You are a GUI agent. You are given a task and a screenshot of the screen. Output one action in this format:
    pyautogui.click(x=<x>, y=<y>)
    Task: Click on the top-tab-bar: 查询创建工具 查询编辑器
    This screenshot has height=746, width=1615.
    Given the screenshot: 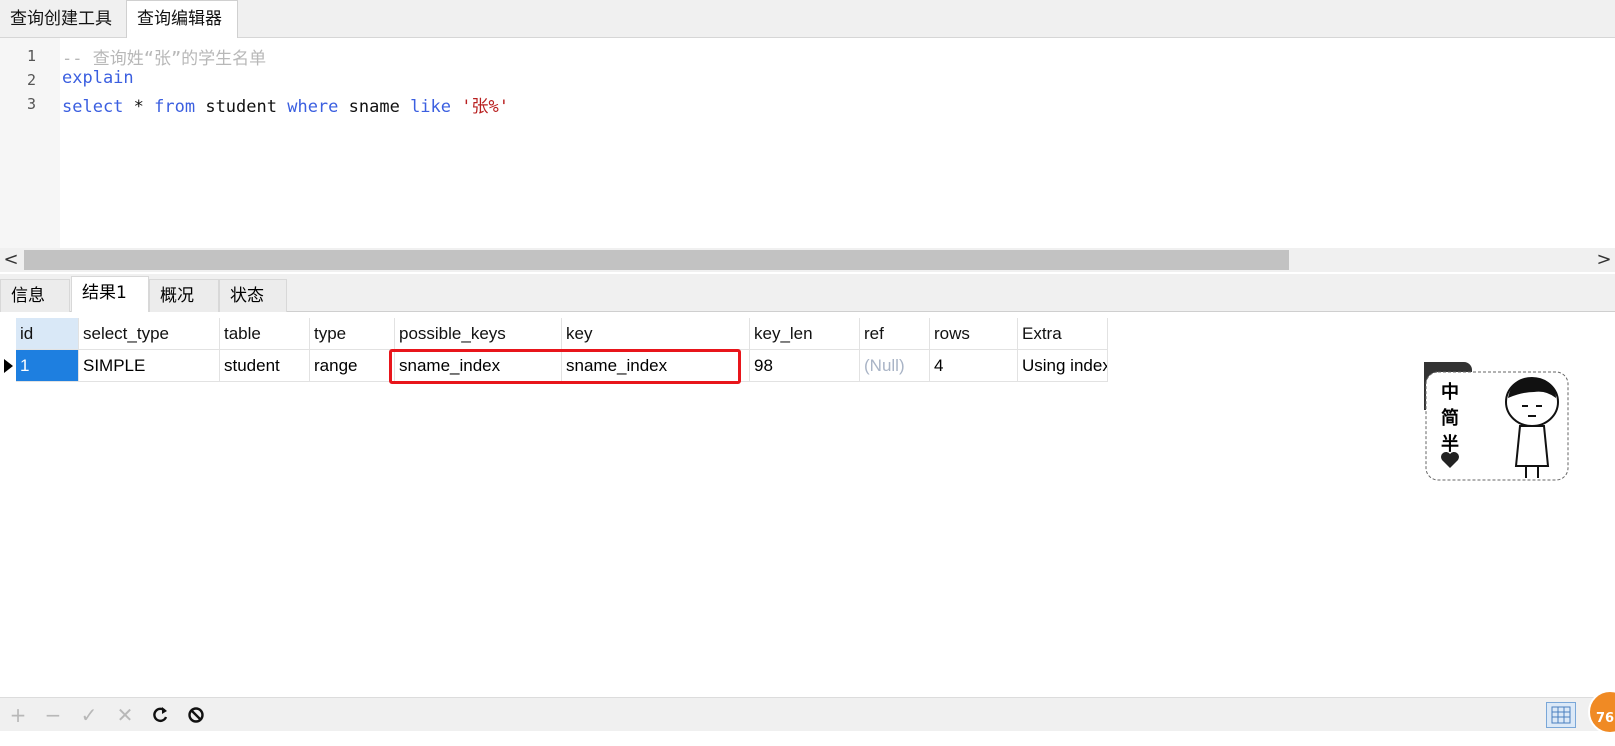 What is the action you would take?
    pyautogui.click(x=807, y=19)
    